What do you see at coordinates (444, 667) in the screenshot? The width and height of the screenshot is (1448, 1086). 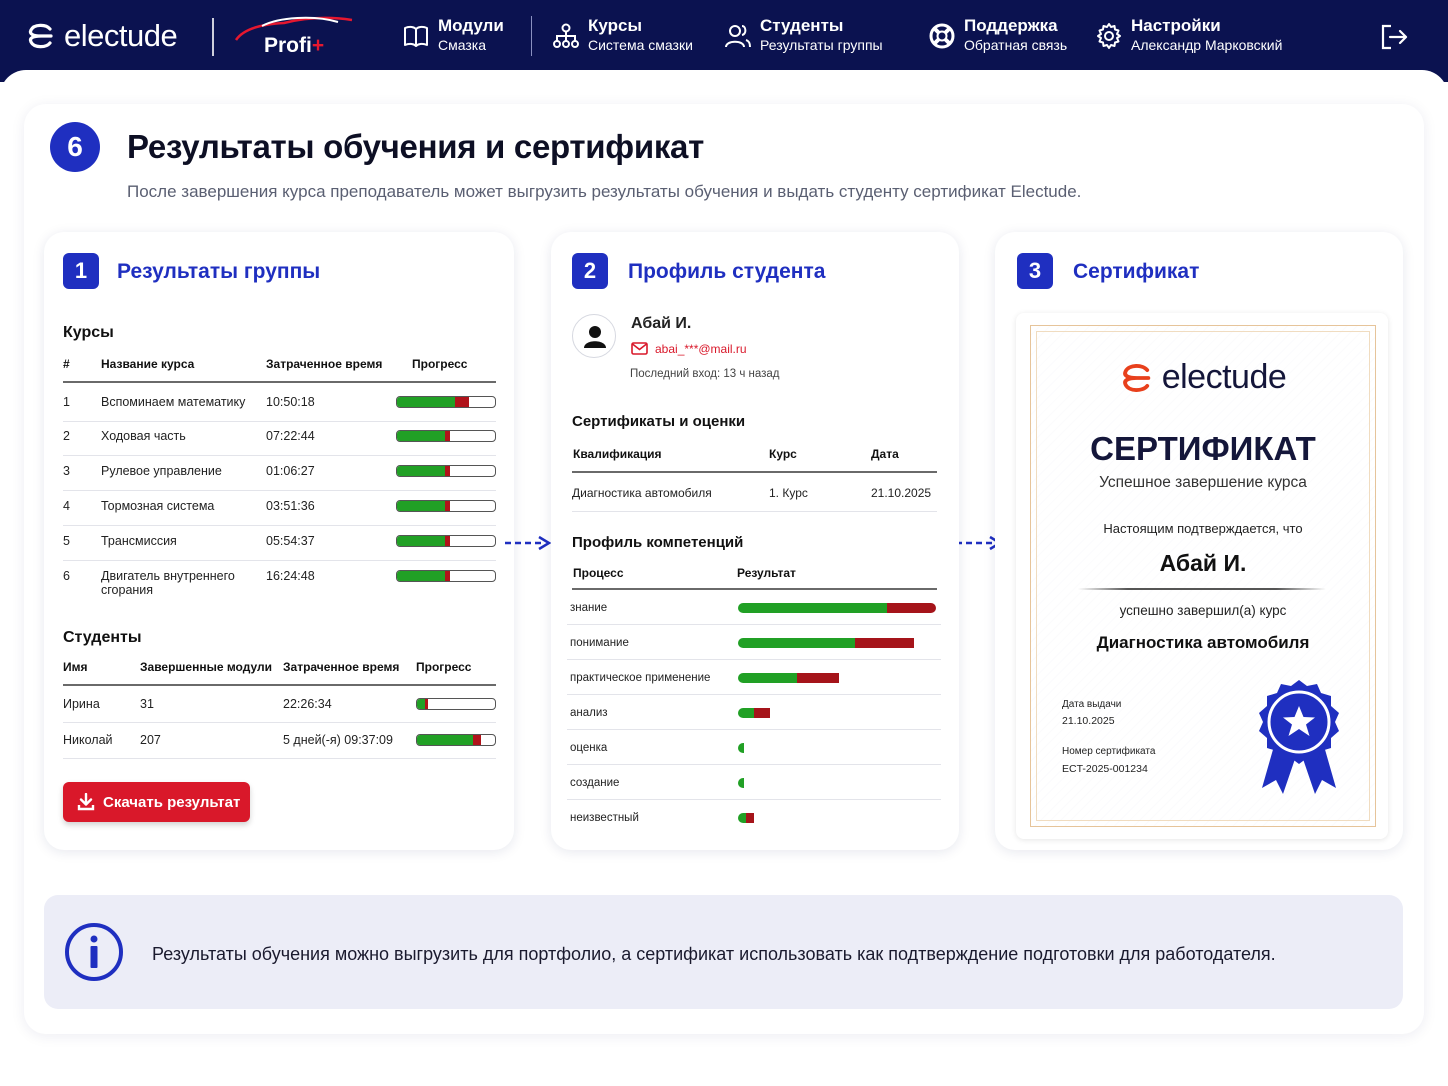 I see `students-header-progress: Прогресс` at bounding box center [444, 667].